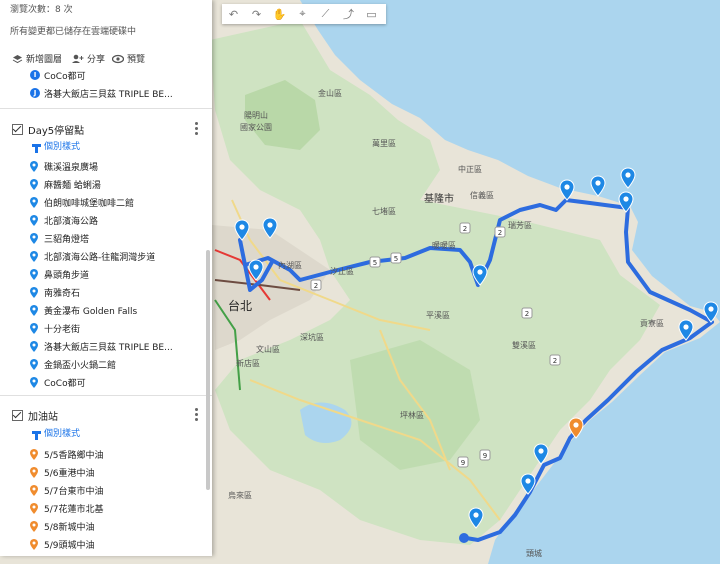 Image resolution: width=720 pixels, height=564 pixels. Describe the element at coordinates (17, 58) in the screenshot. I see `layers-icon` at that location.